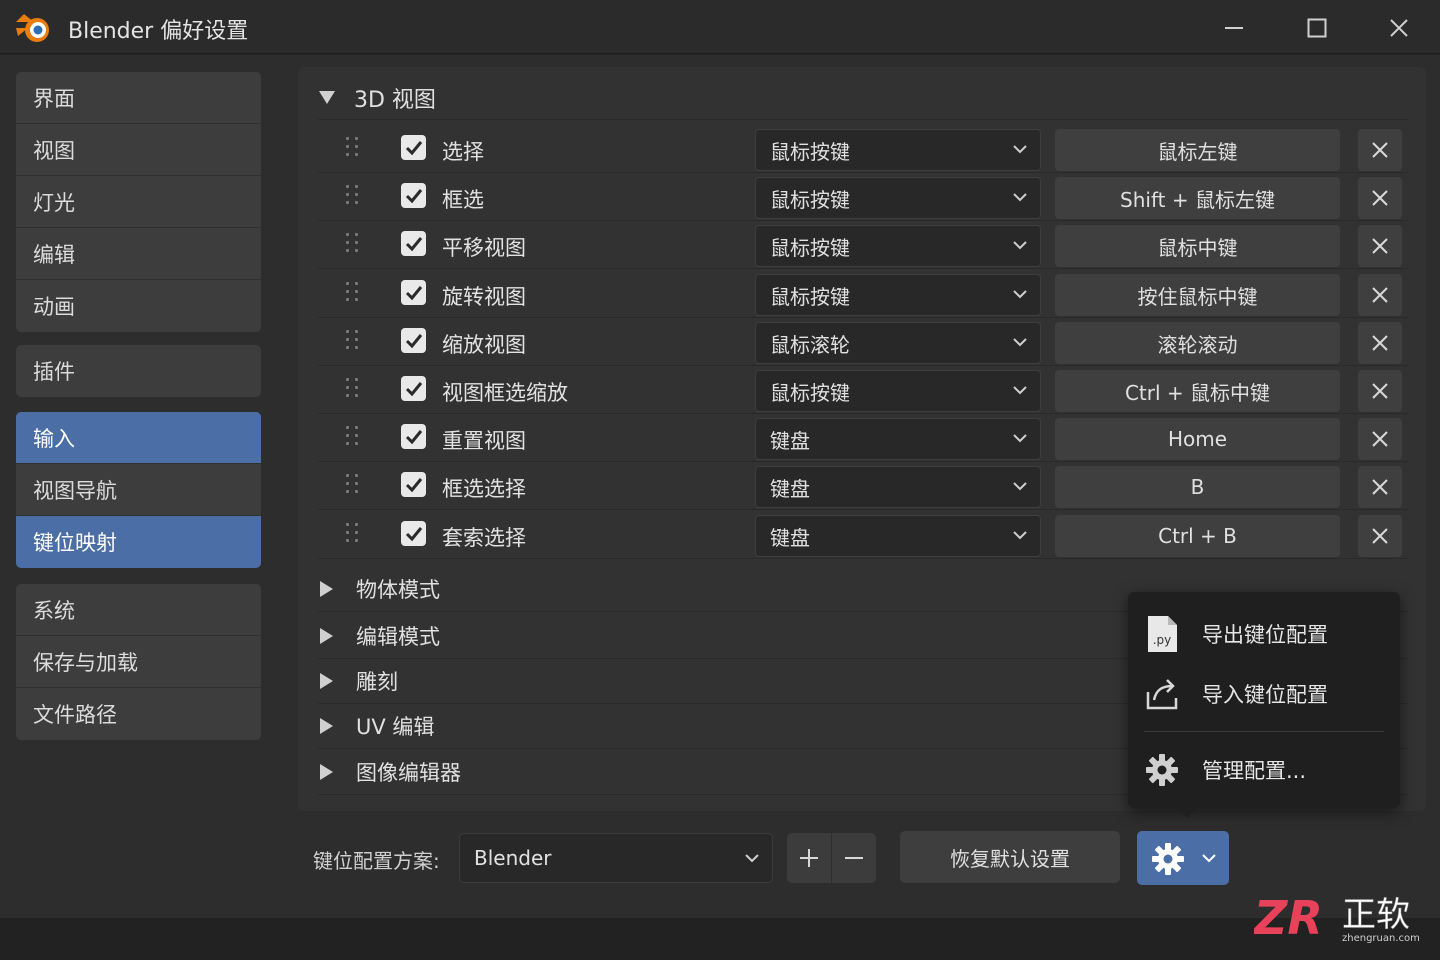  Describe the element at coordinates (1197, 391) in the screenshot. I see `key-binding-button: Ctrl + 鼠标中键` at that location.